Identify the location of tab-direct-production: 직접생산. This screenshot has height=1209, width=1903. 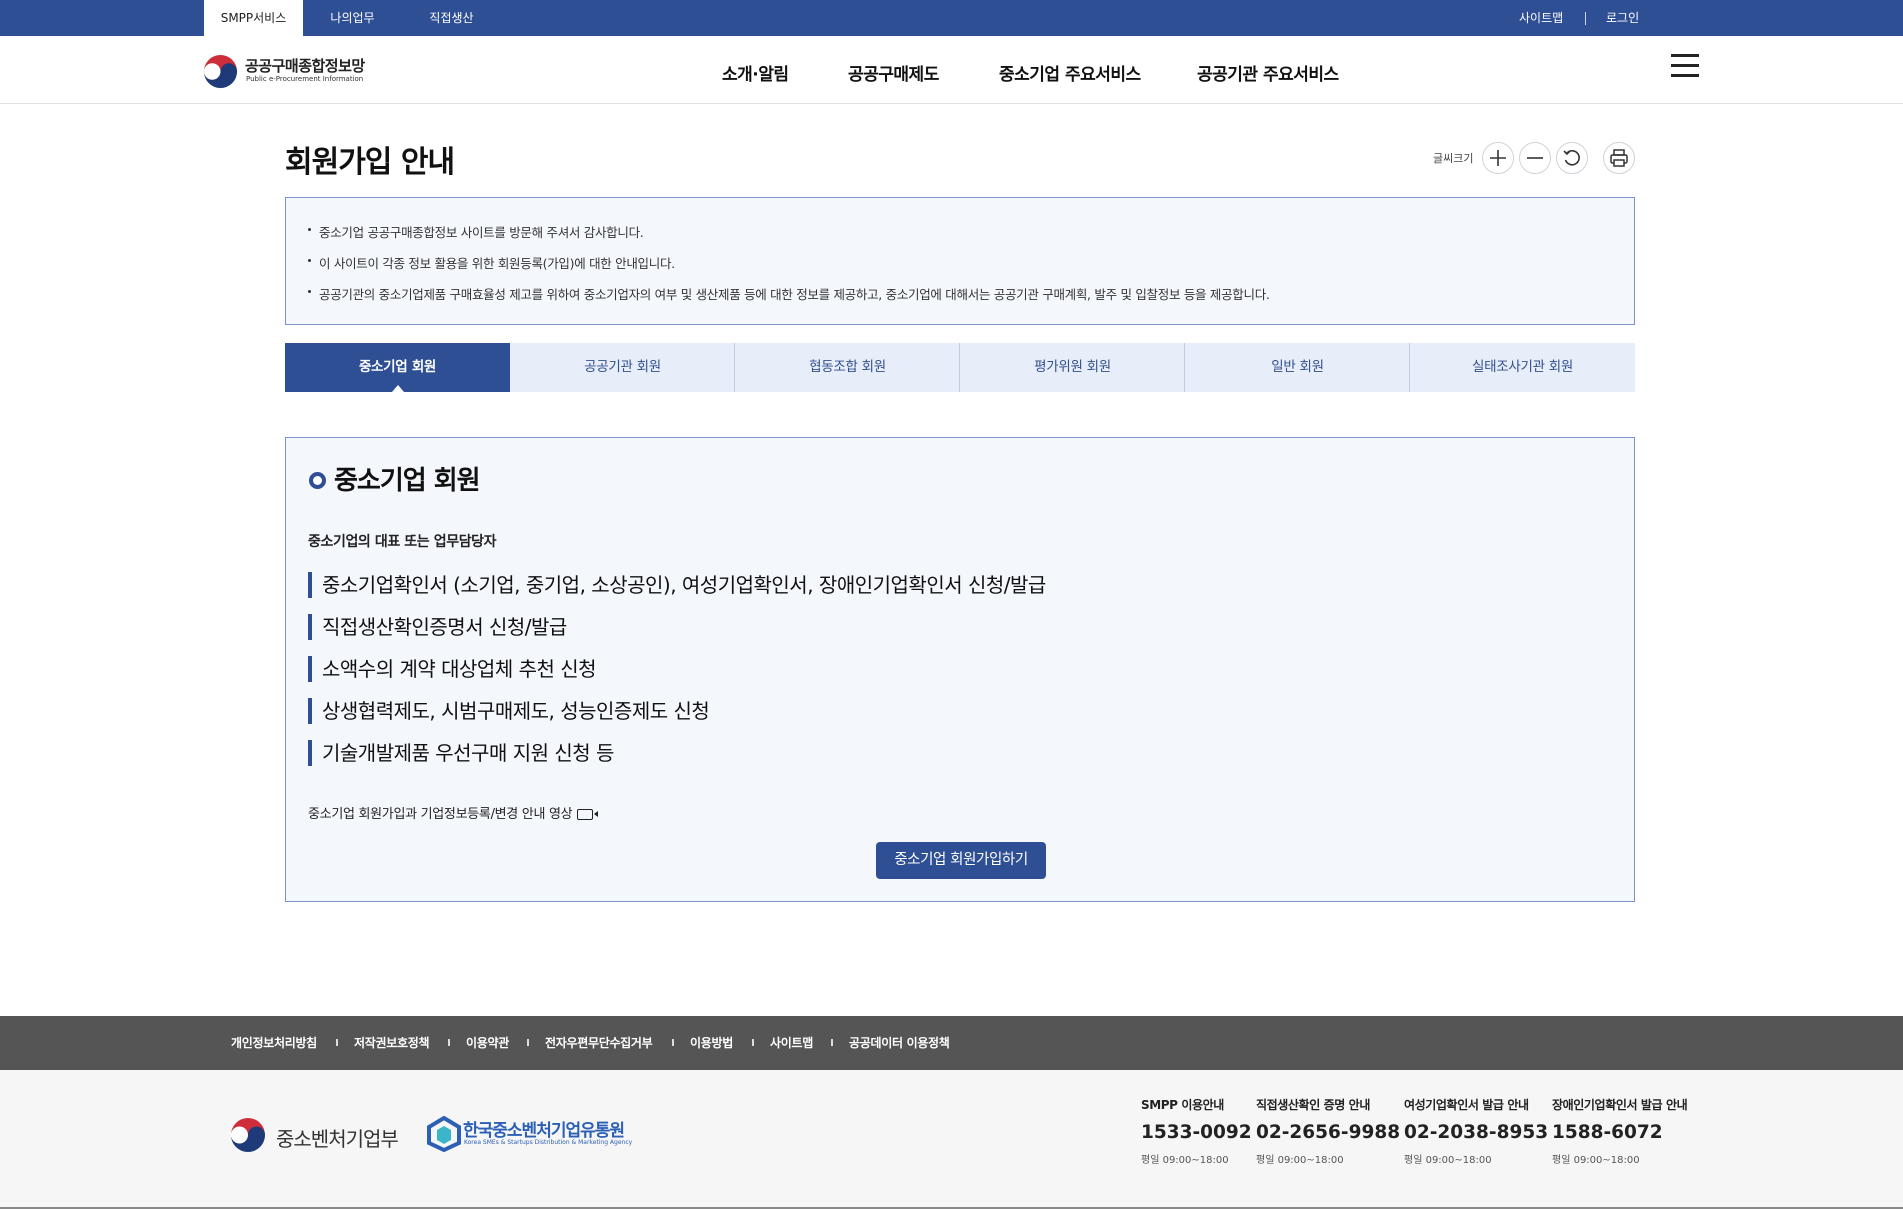
(451, 18).